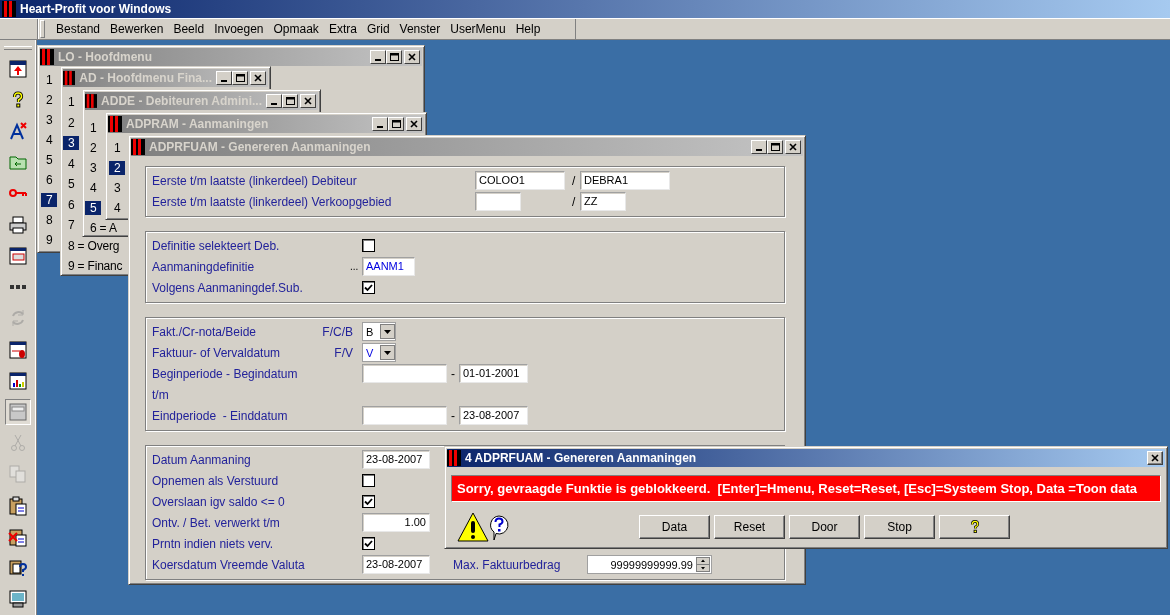 This screenshot has width=1170, height=615. I want to click on window-mouse-icon, so click(18, 349).